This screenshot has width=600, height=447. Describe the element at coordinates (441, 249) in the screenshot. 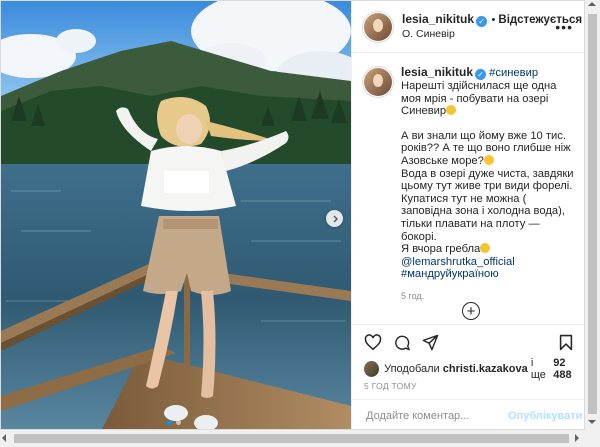

I see `caption-paragraph-2d: Я вчора гребла` at that location.